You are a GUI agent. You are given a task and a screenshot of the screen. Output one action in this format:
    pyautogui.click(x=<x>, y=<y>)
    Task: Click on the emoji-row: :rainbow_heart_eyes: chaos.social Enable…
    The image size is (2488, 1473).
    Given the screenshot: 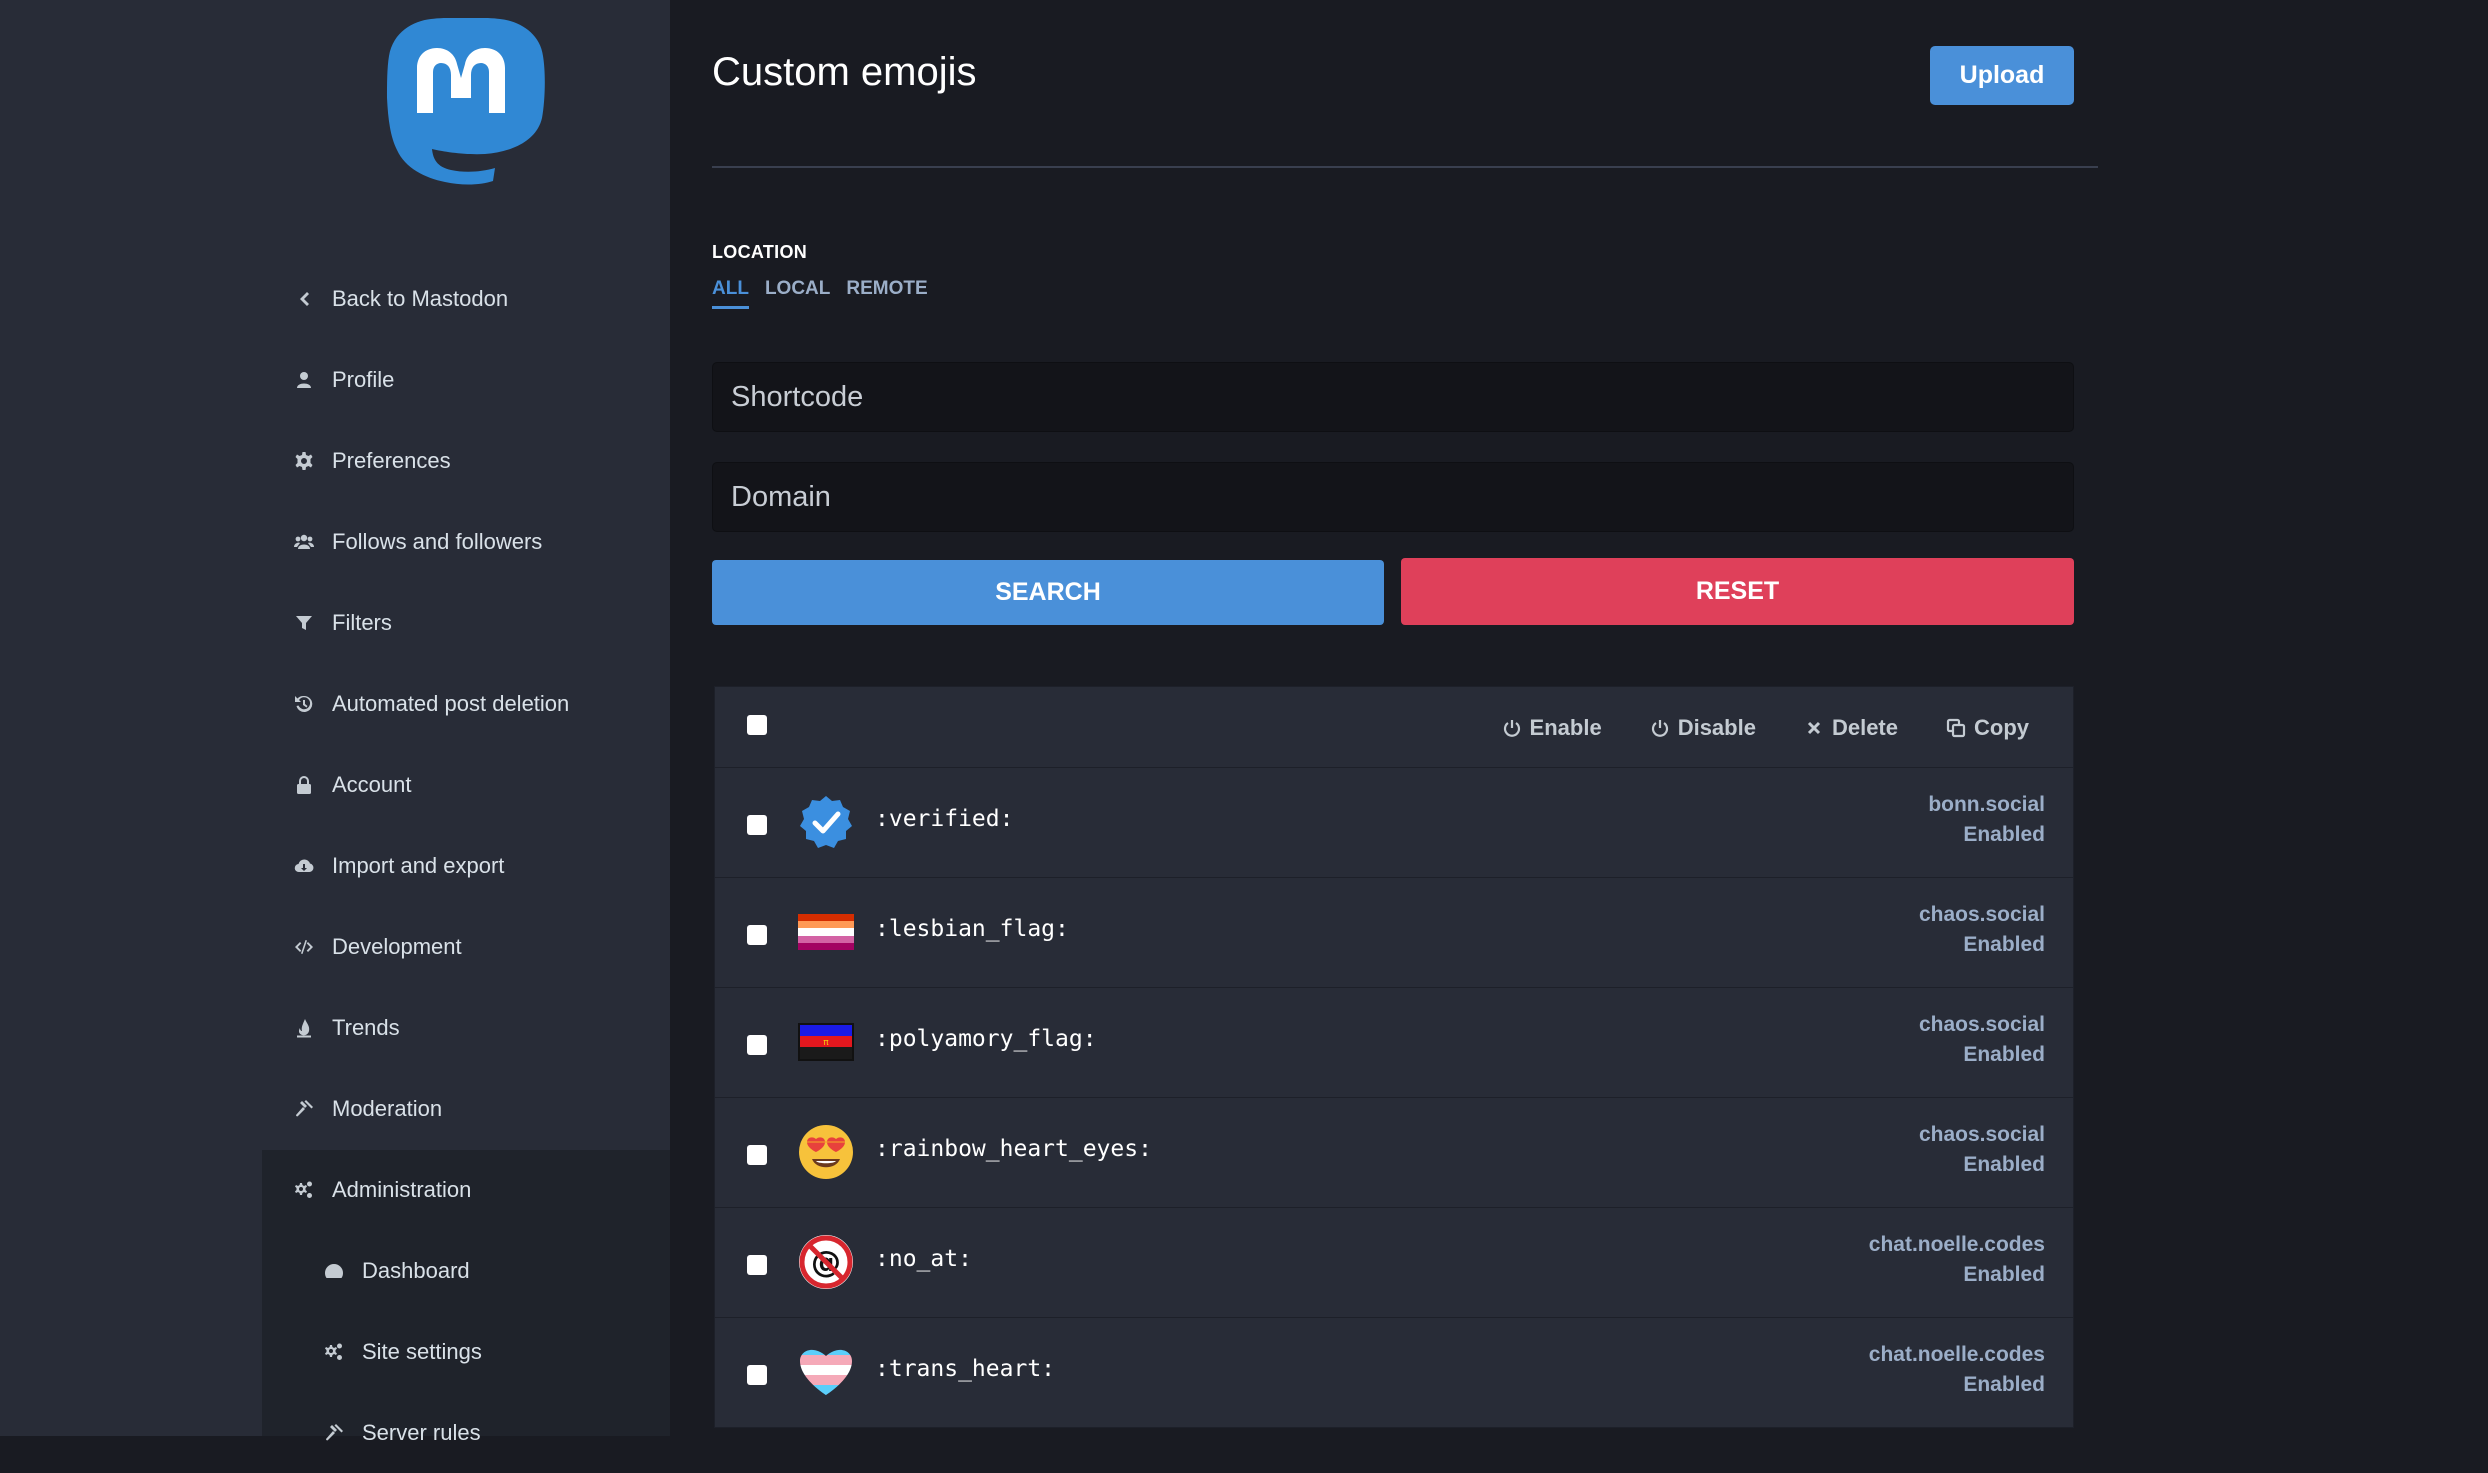 What is the action you would take?
    pyautogui.click(x=1394, y=1153)
    